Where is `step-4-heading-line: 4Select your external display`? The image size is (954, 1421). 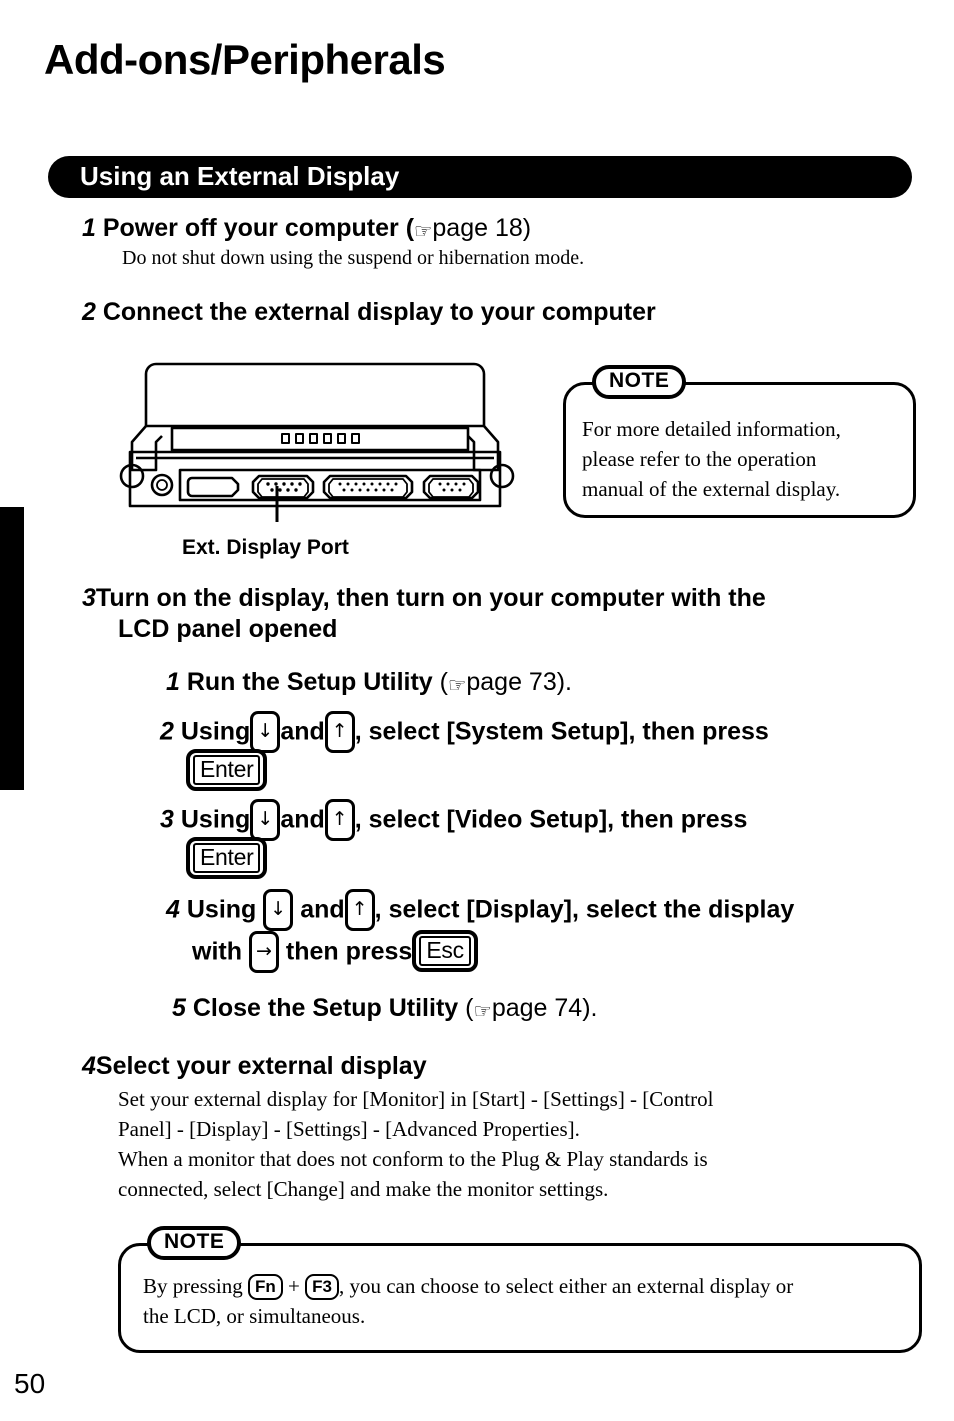
step-4-heading-line: 4Select your external display is located at coordinates (507, 1066).